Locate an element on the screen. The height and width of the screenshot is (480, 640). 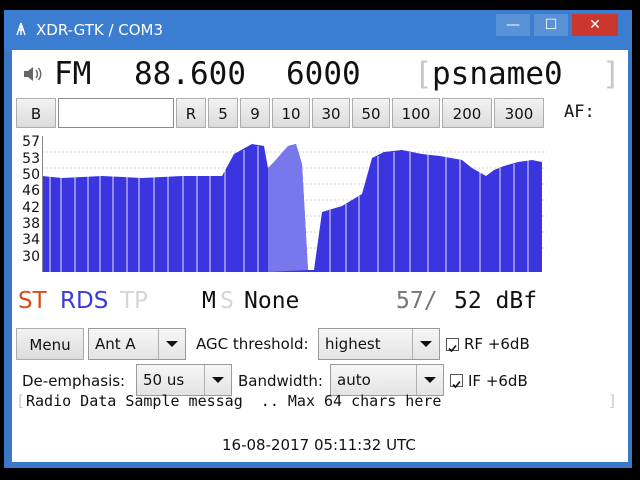
y-tick-30: 30 is located at coordinates (31, 257).